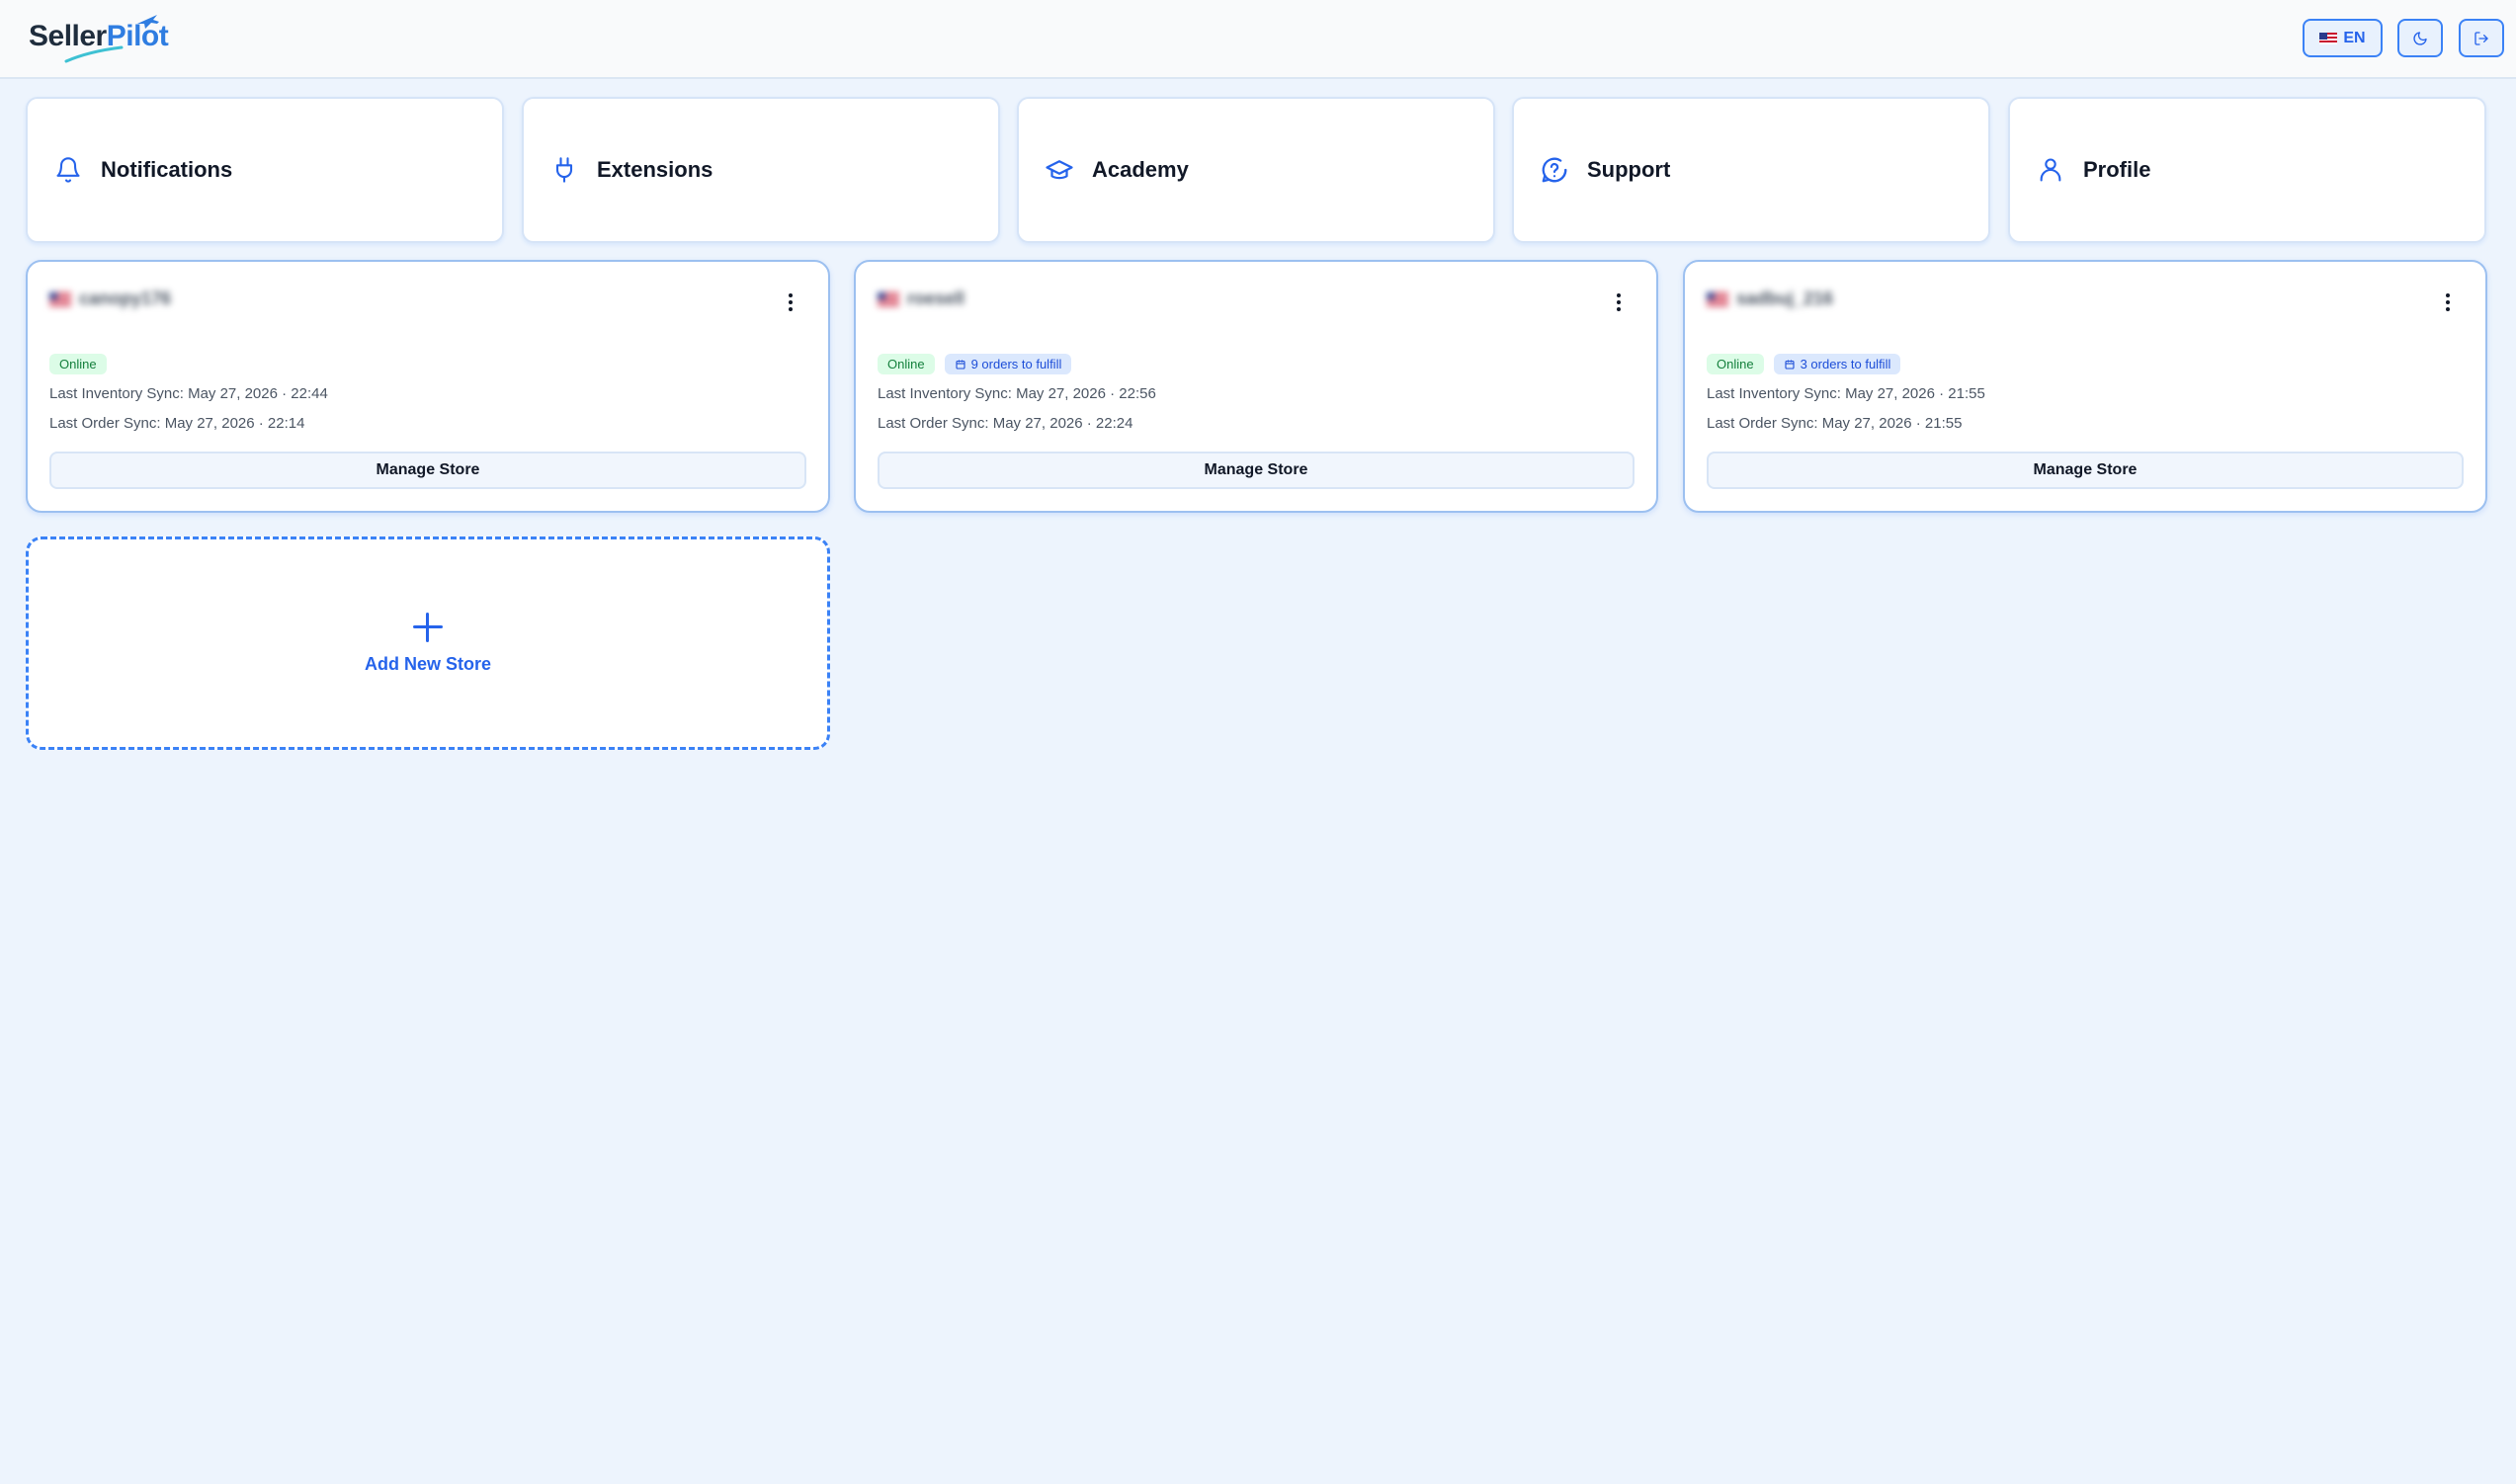 The image size is (2516, 1484). I want to click on theme-toggle-button, so click(2420, 38).